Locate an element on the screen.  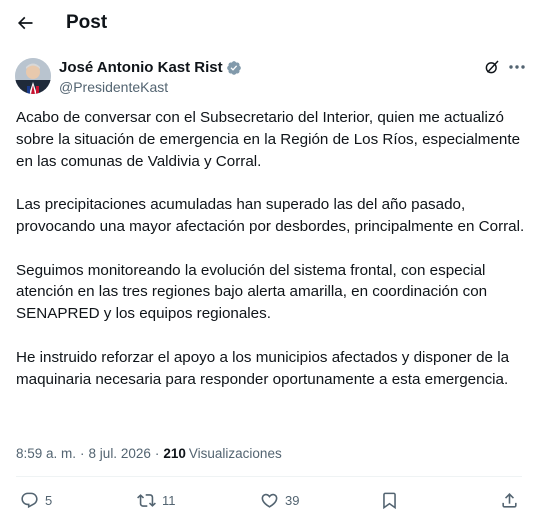
action-bar: 5 11 39 is located at coordinates (269, 500).